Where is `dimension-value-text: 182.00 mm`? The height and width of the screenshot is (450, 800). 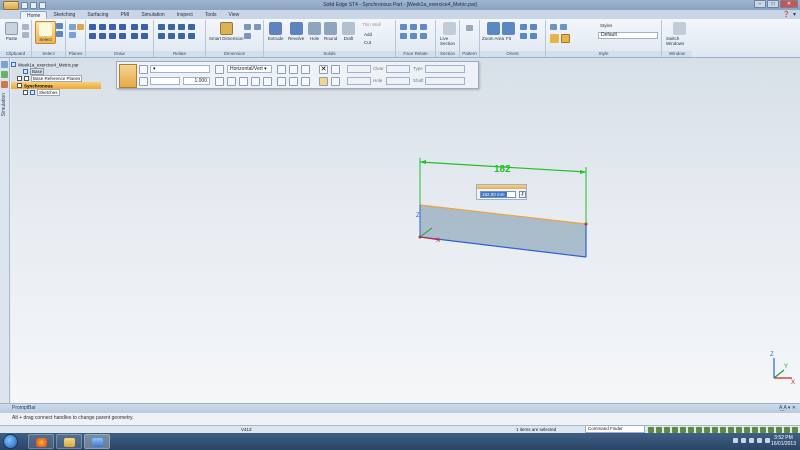
dimension-value-text: 182.00 mm is located at coordinates (494, 194).